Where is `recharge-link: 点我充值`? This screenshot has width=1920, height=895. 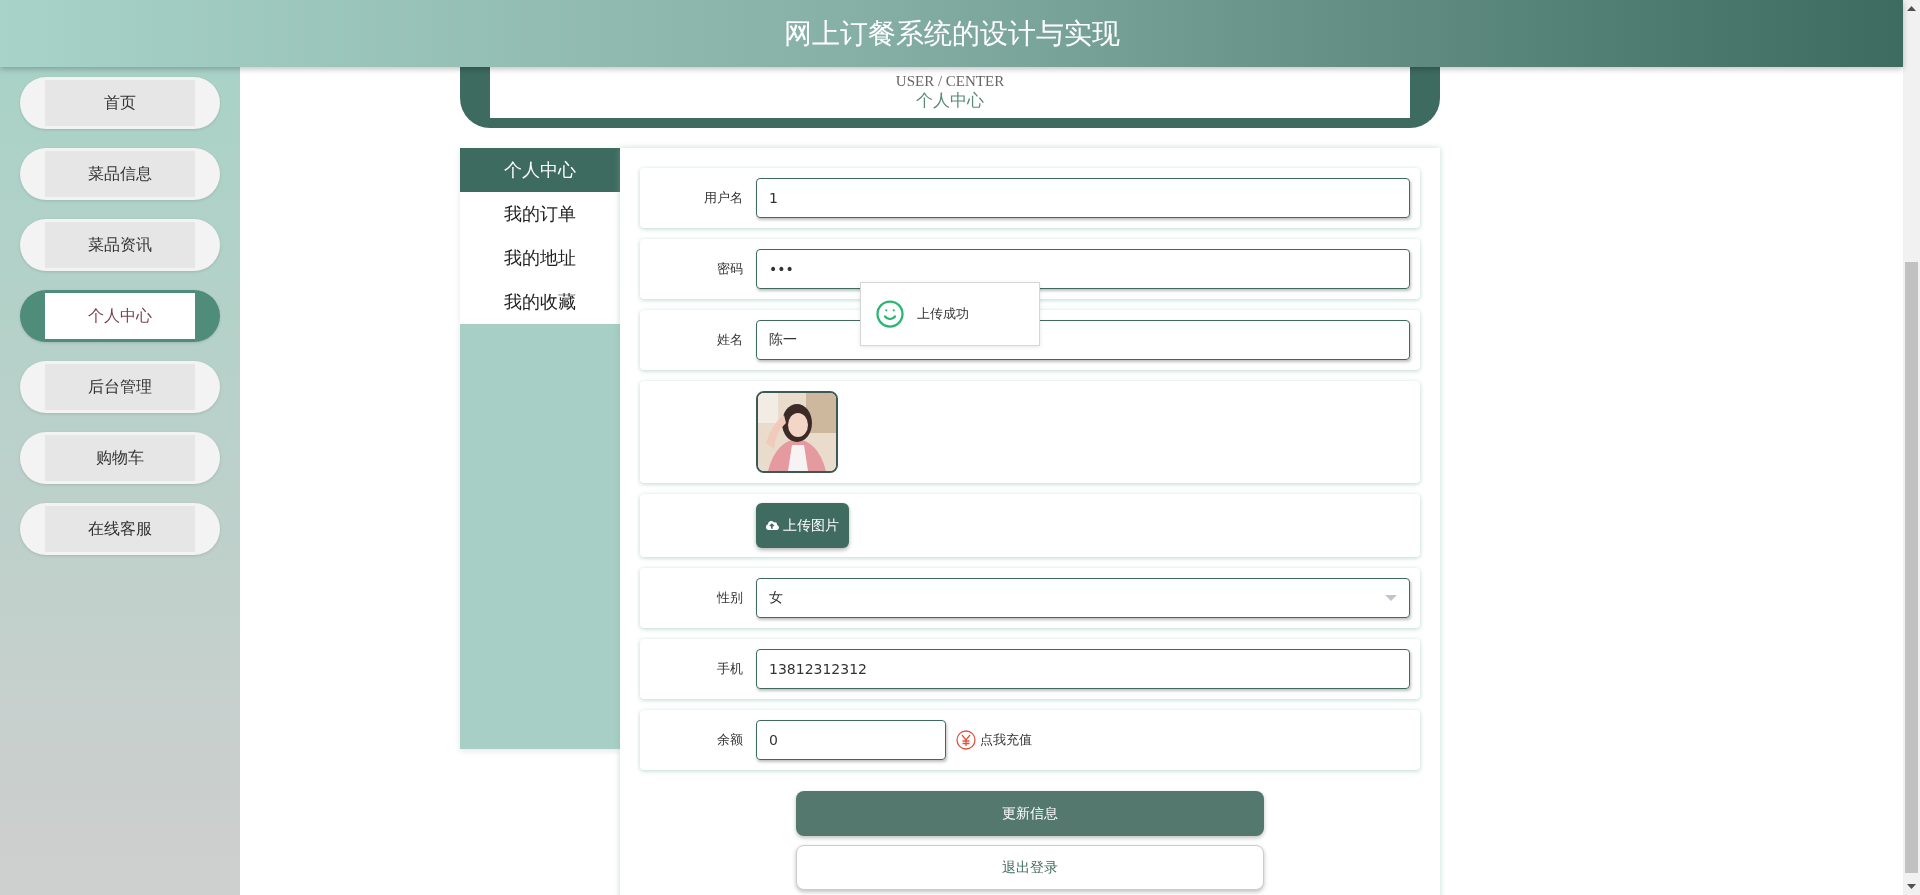 recharge-link: 点我充值 is located at coordinates (1006, 740).